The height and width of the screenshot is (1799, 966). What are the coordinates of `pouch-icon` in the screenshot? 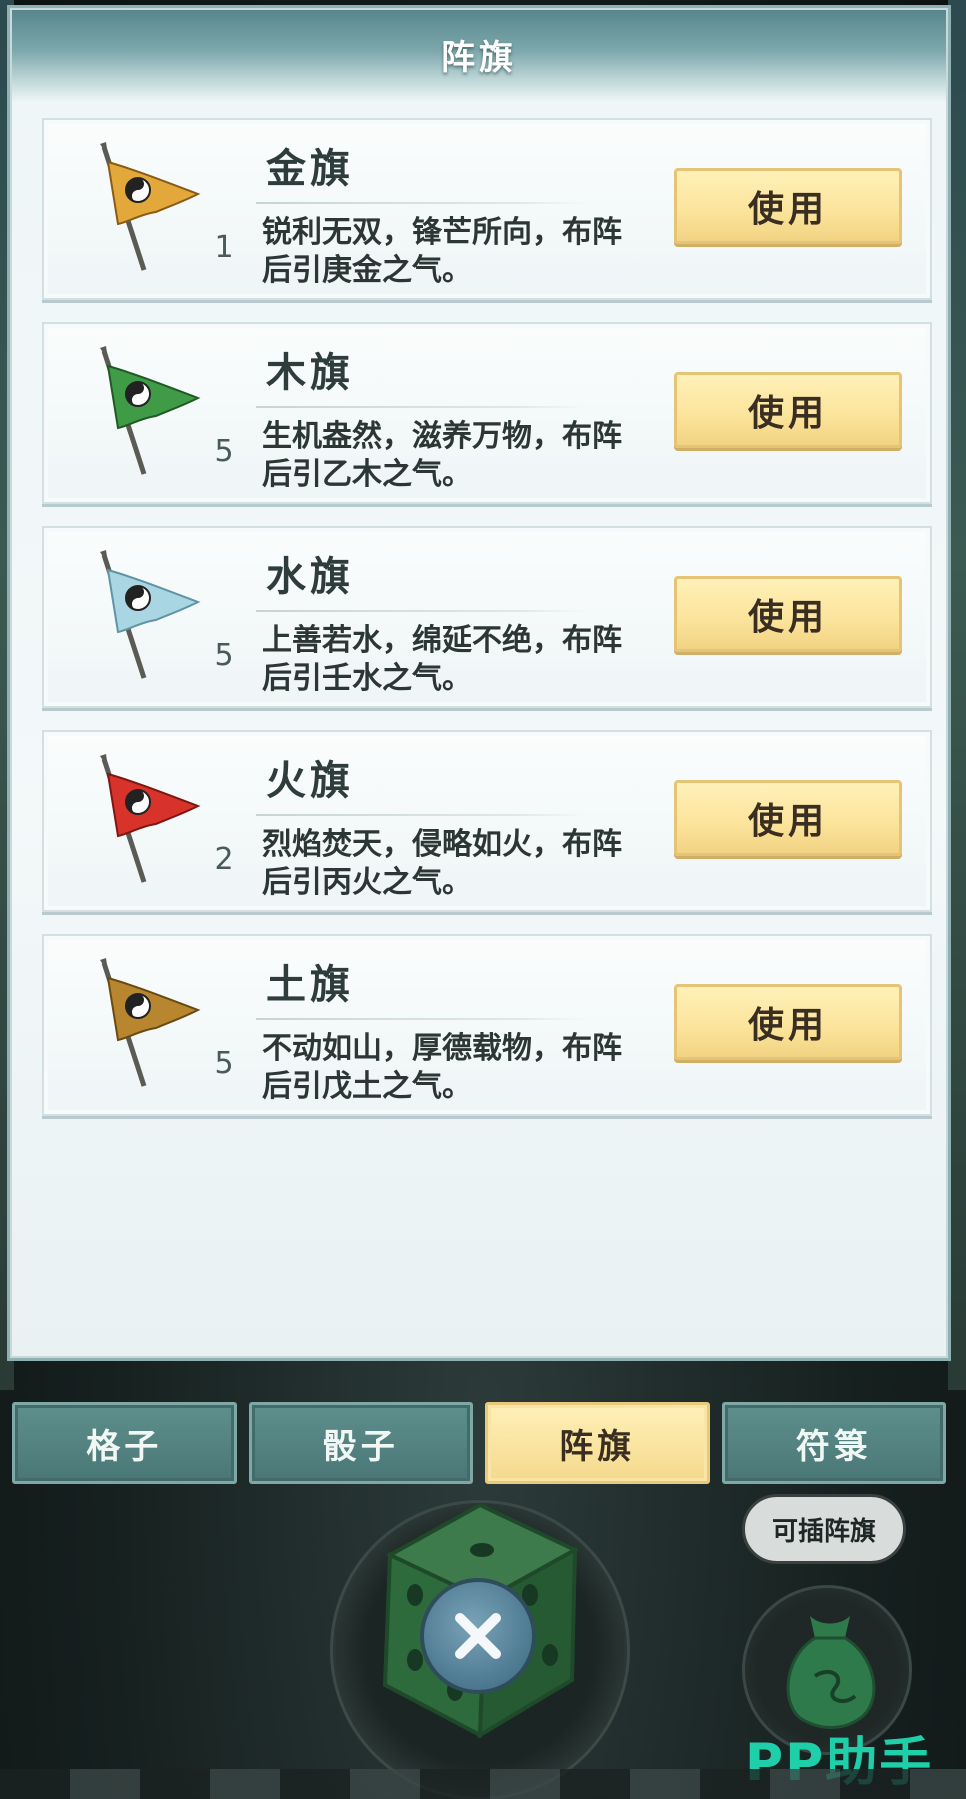 It's located at (831, 1672).